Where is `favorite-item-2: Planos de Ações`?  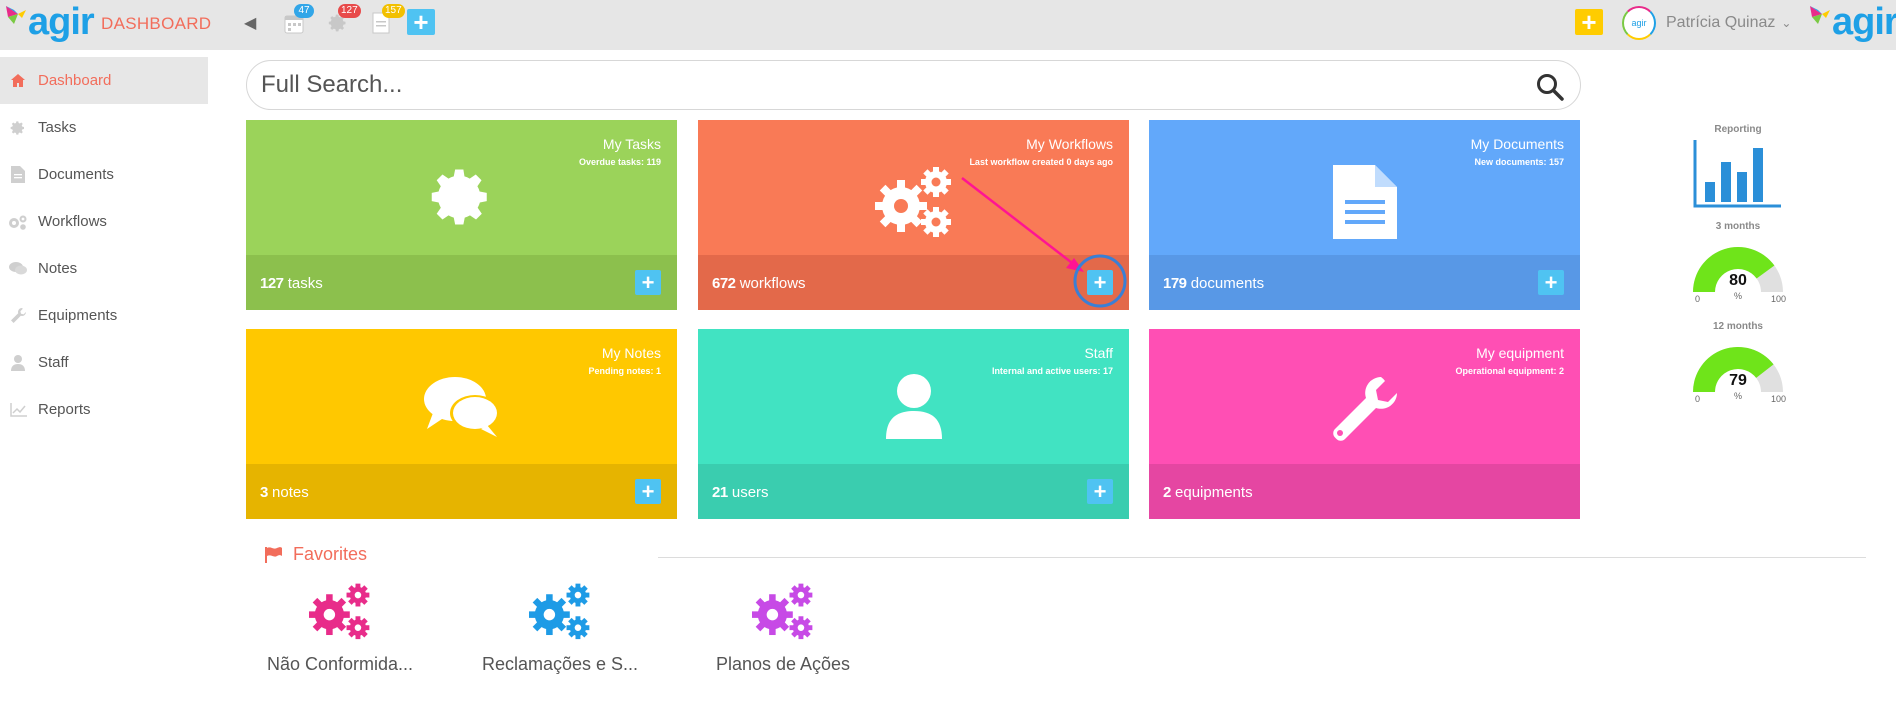
favorite-item-2: Planos de Ações is located at coordinates (783, 628).